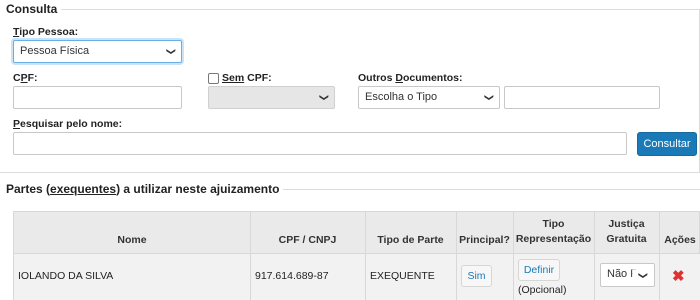 Image resolution: width=700 pixels, height=300 pixels. What do you see at coordinates (542, 290) in the screenshot?
I see `opcional-text: (Opcional)` at bounding box center [542, 290].